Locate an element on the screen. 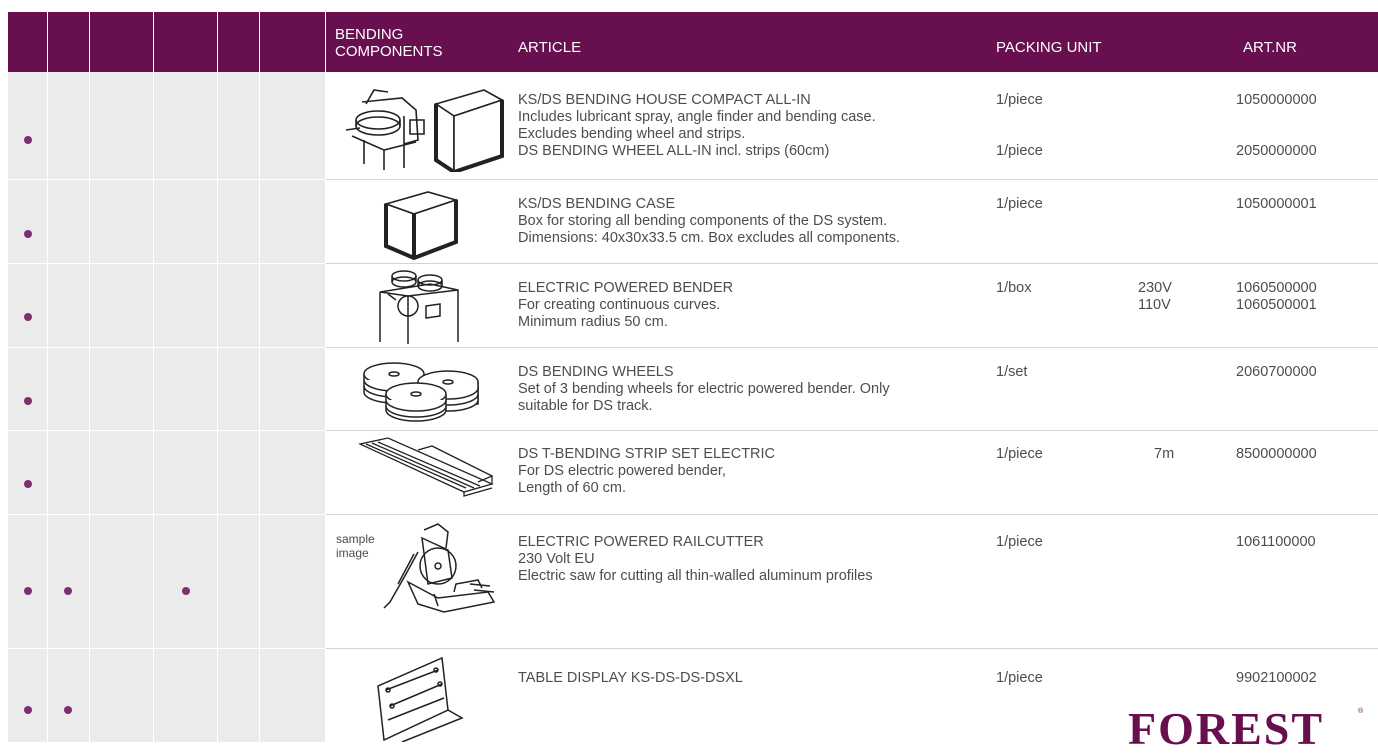 This screenshot has height=754, width=1378. table-display-icon is located at coordinates (420, 699).